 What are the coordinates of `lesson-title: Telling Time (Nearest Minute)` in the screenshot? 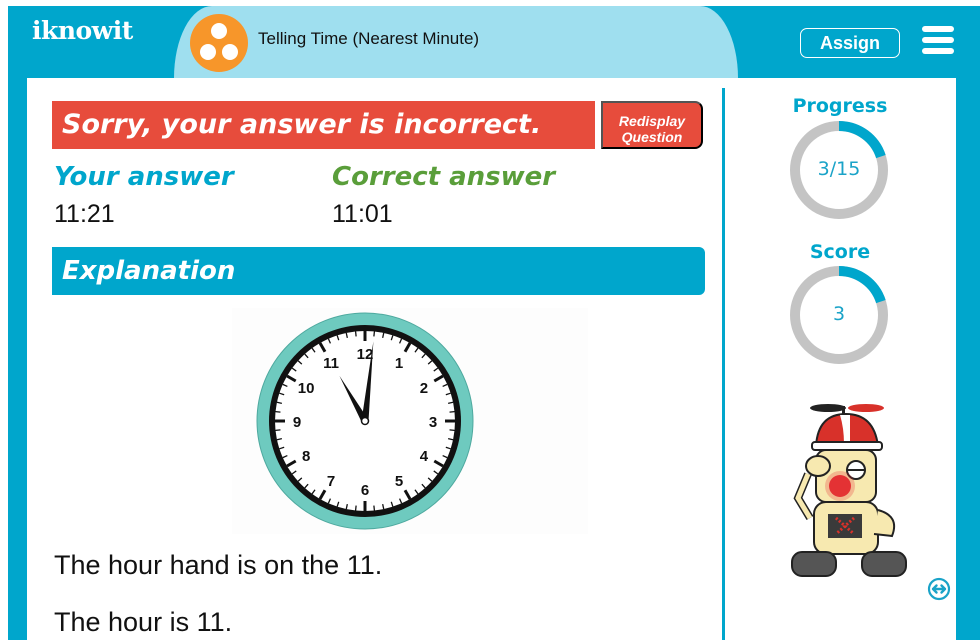 It's located at (369, 38).